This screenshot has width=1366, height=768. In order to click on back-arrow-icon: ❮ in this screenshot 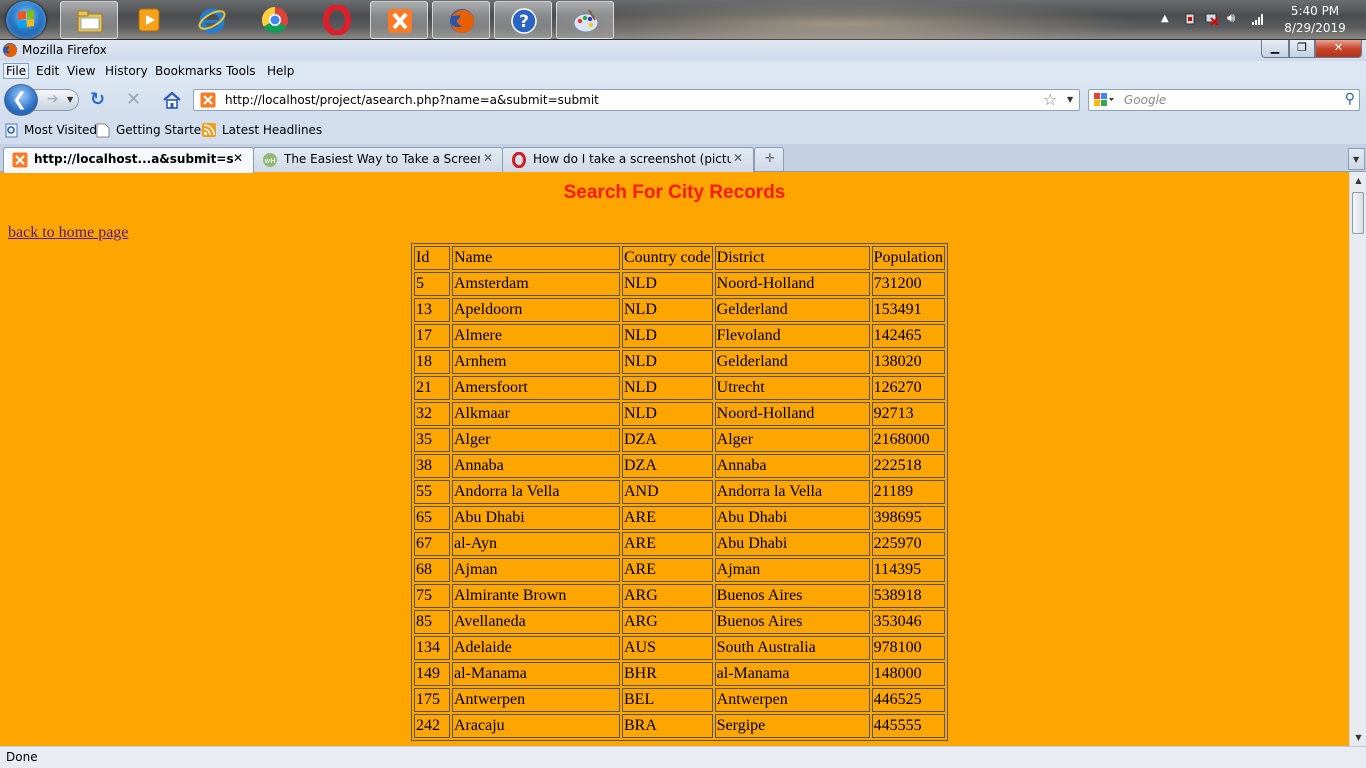, I will do `click(19, 99)`.